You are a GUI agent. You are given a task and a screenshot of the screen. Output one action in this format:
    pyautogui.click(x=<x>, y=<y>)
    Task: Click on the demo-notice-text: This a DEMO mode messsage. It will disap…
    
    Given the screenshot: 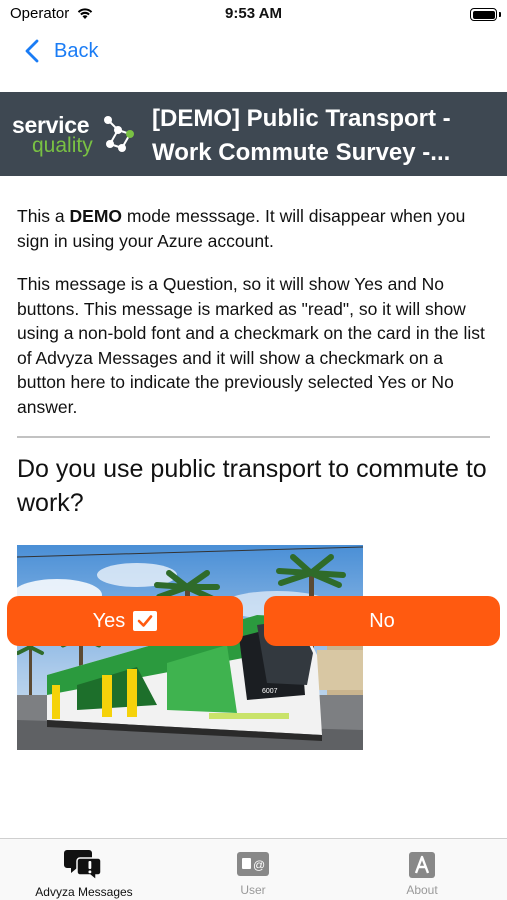 What is the action you would take?
    pyautogui.click(x=256, y=228)
    